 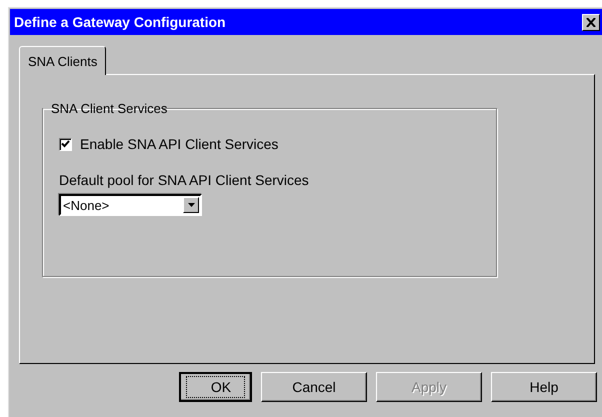 I want to click on pool-label: Default pool for SNA API Client Services, so click(x=184, y=180).